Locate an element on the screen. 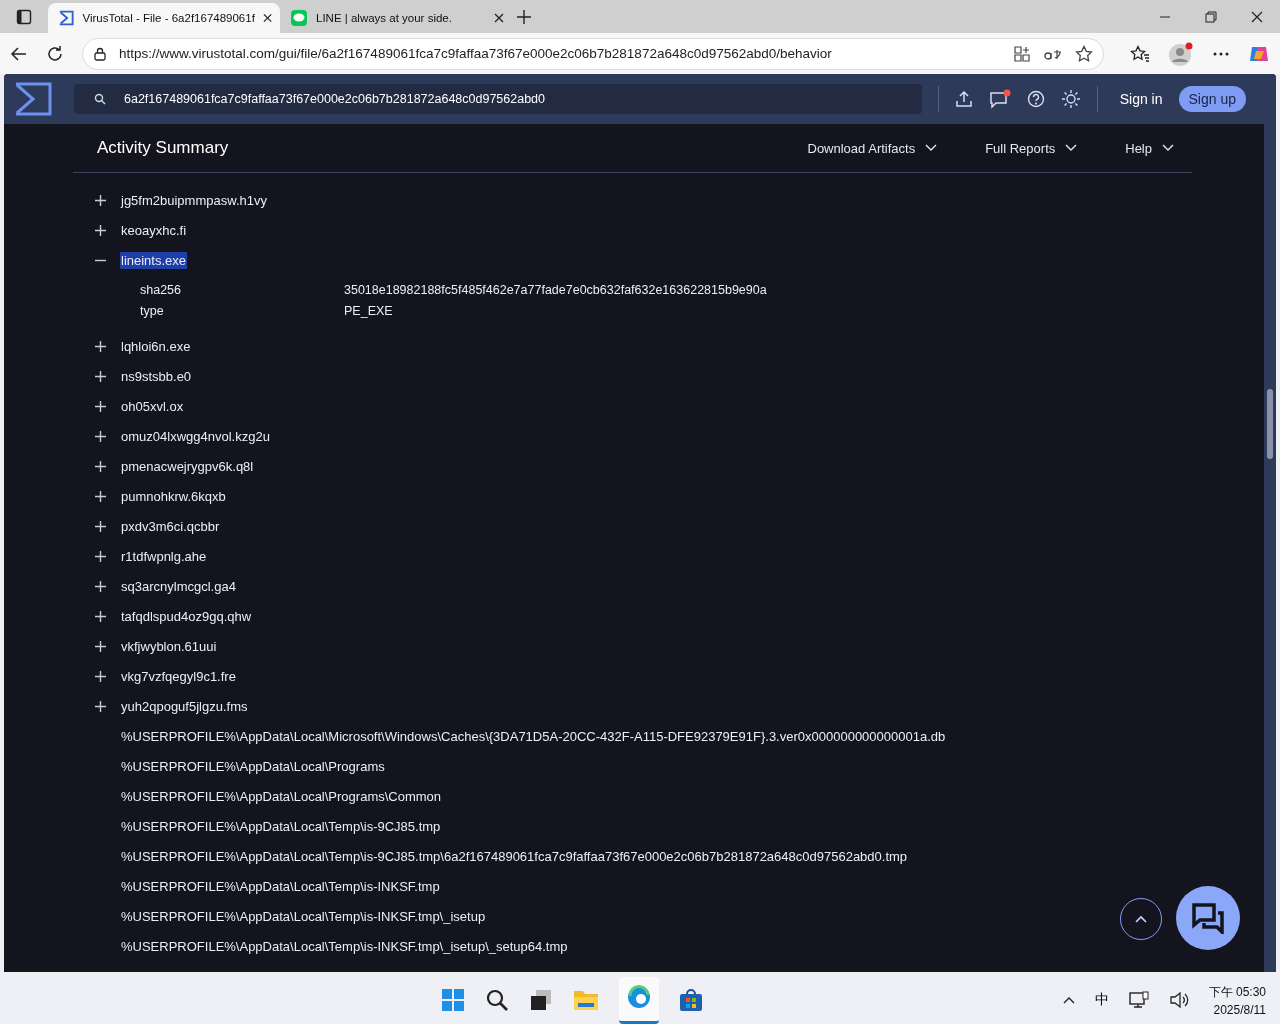 Image resolution: width=1280 pixels, height=1024 pixels. time: 下午 05:30 is located at coordinates (1237, 992).